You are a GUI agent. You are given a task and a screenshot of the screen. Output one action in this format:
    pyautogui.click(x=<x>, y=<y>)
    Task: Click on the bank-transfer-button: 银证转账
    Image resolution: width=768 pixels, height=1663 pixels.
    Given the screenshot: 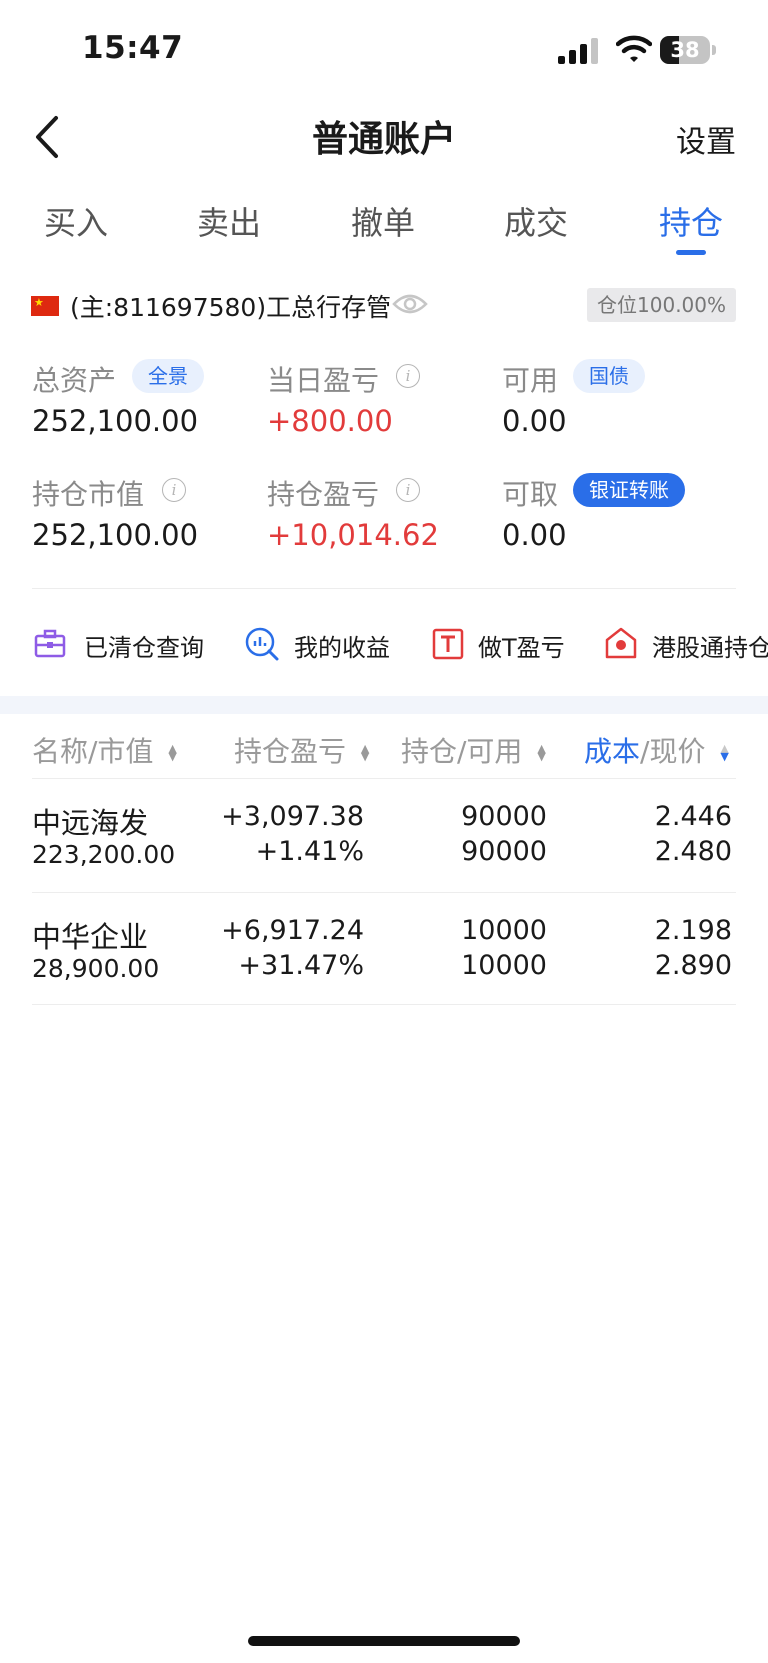 What is the action you would take?
    pyautogui.click(x=629, y=490)
    